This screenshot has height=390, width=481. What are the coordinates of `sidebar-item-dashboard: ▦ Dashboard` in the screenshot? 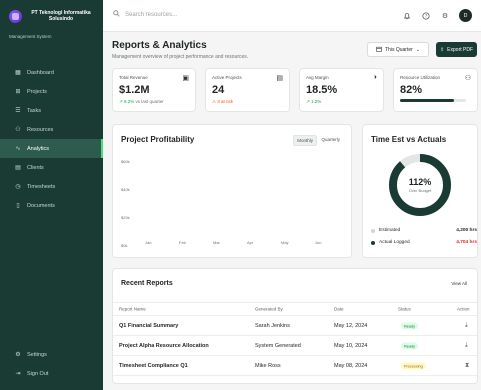 It's located at (51, 72).